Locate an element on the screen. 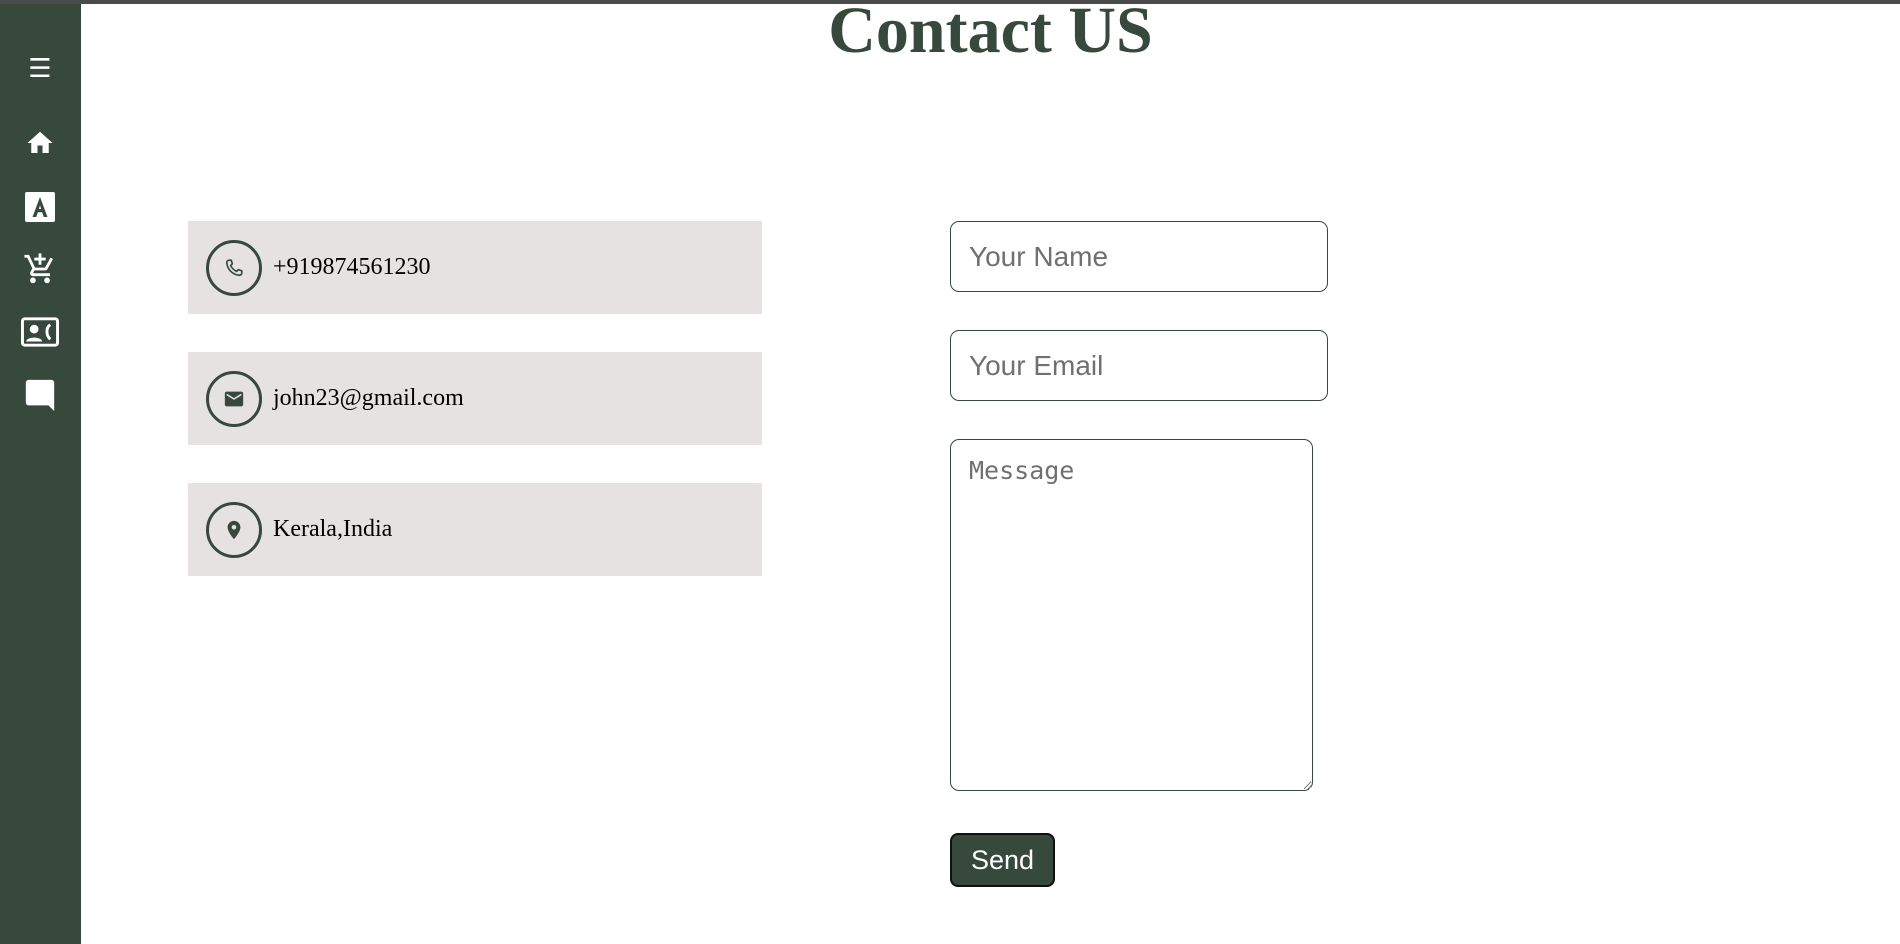  sidebar-item-cart is located at coordinates (40, 269).